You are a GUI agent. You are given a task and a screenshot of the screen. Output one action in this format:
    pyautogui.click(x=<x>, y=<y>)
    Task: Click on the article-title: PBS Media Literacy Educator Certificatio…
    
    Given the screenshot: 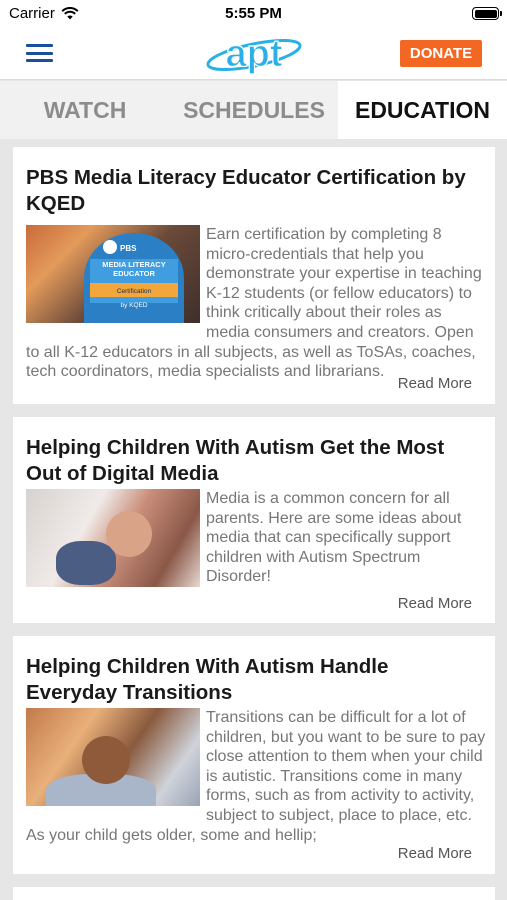 What is the action you would take?
    pyautogui.click(x=254, y=191)
    